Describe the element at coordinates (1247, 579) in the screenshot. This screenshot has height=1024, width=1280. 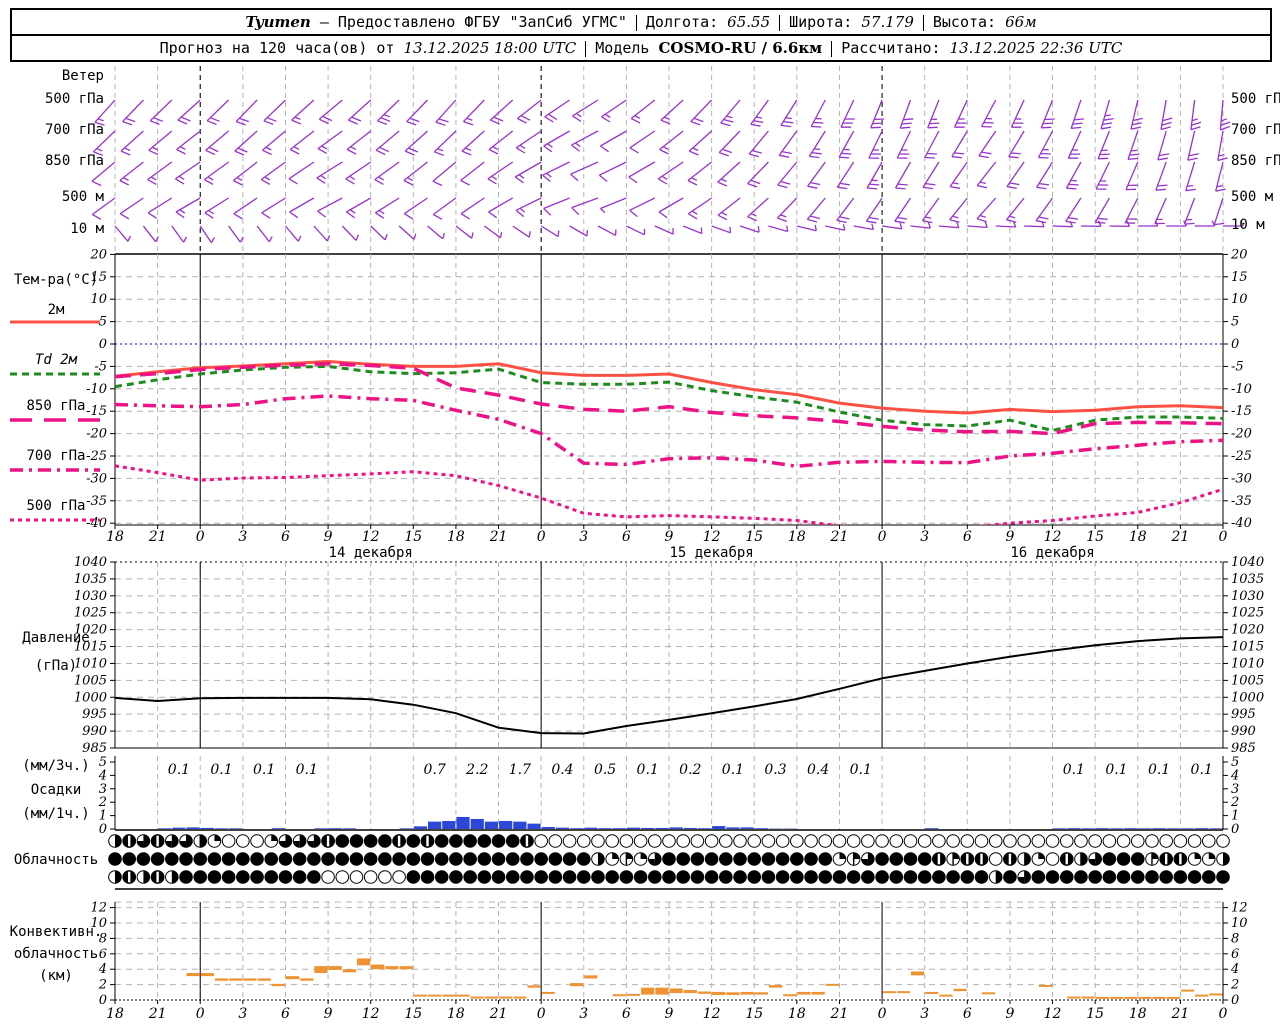
I see `svg-text: 1035` at that location.